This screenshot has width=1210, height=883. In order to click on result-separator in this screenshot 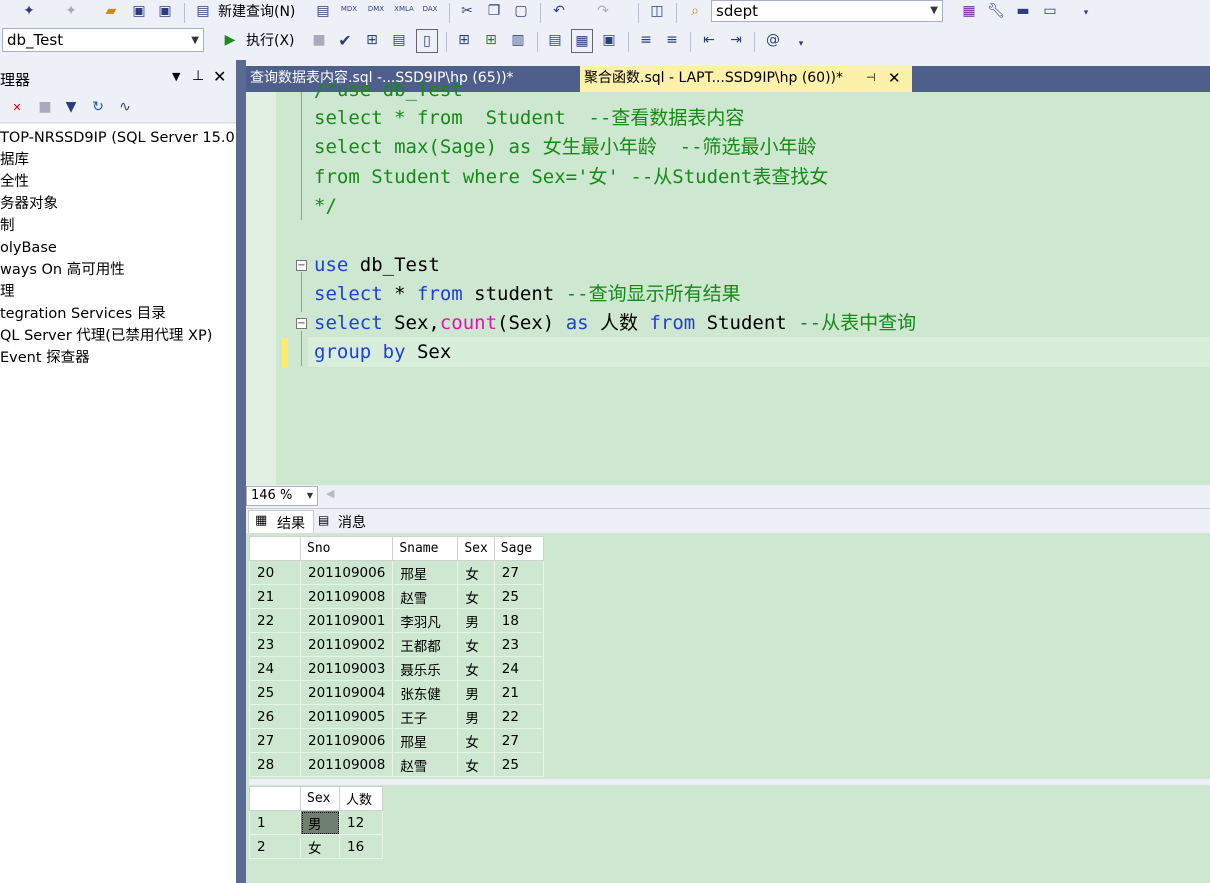, I will do `click(729, 782)`.